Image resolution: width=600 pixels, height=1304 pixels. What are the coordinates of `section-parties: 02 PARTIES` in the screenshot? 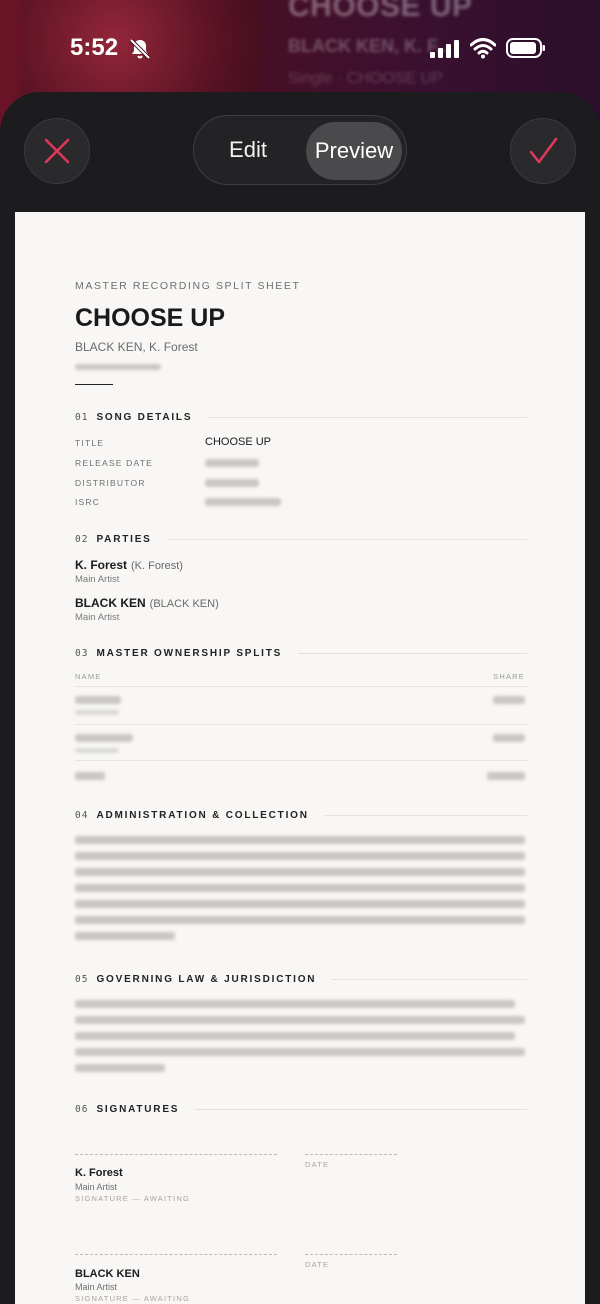 It's located at (301, 539).